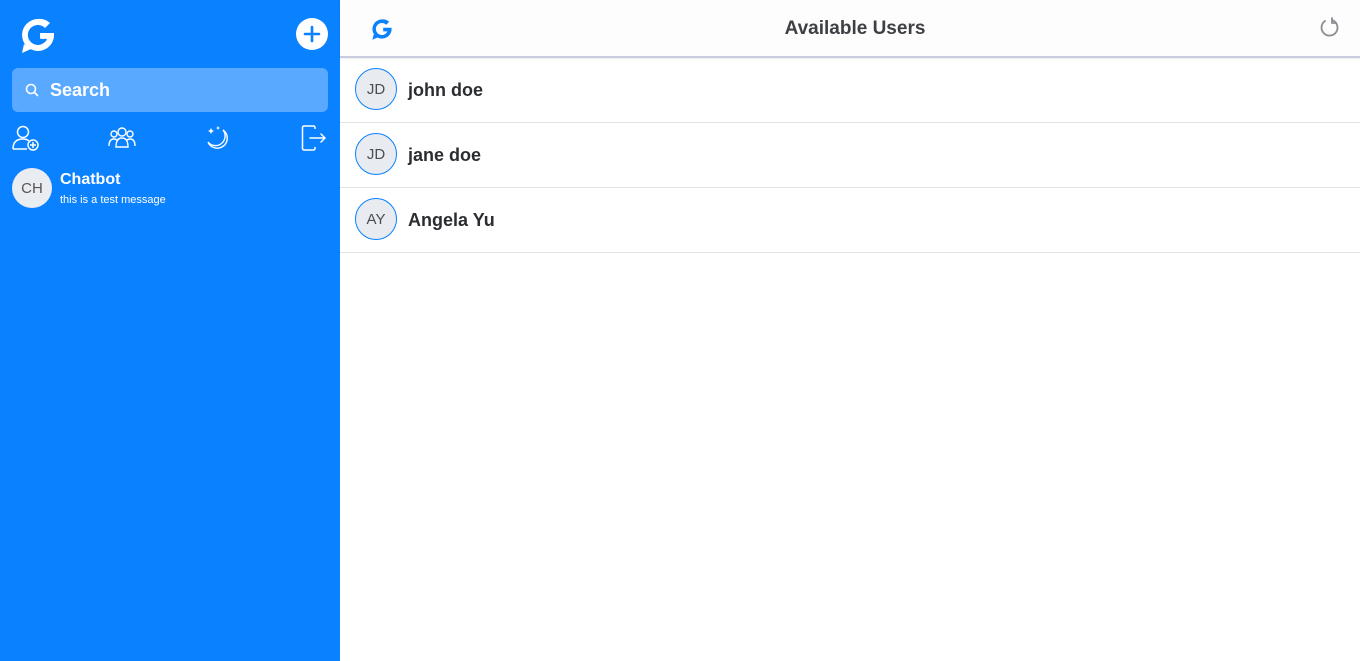 The height and width of the screenshot is (661, 1360). I want to click on theme-toggle-button, so click(218, 138).